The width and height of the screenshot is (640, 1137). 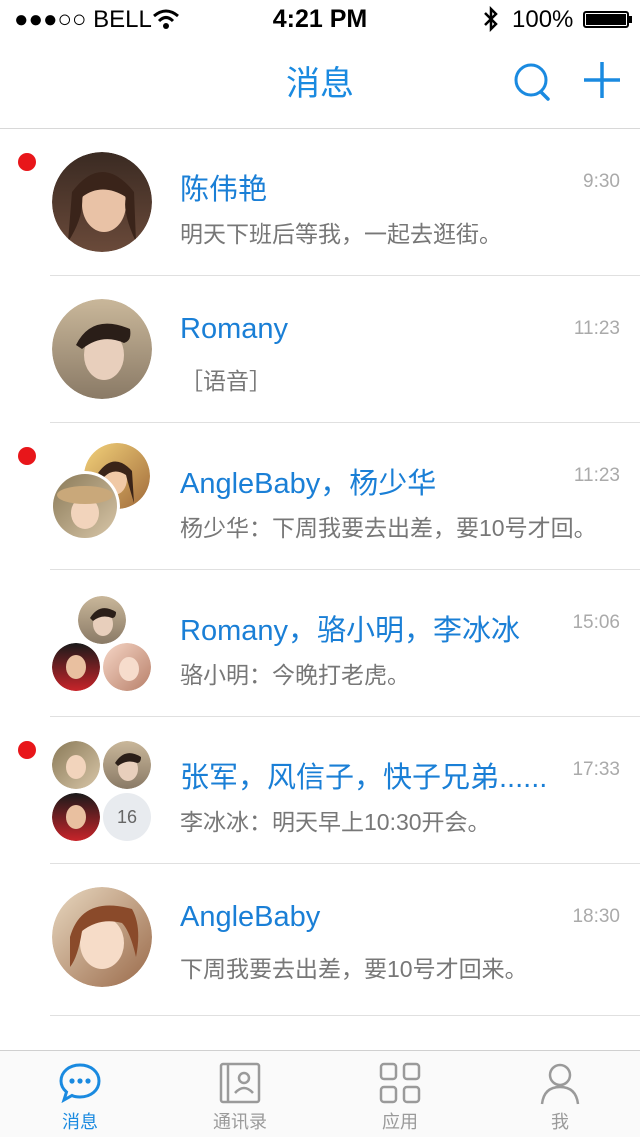 I want to click on tab-messages: 消息, so click(x=80, y=1094).